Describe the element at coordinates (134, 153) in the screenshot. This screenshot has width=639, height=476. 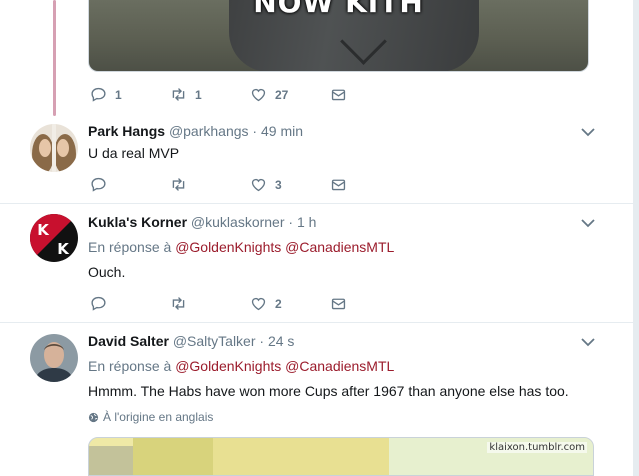
I see `tweet-text: U da real MVP` at that location.